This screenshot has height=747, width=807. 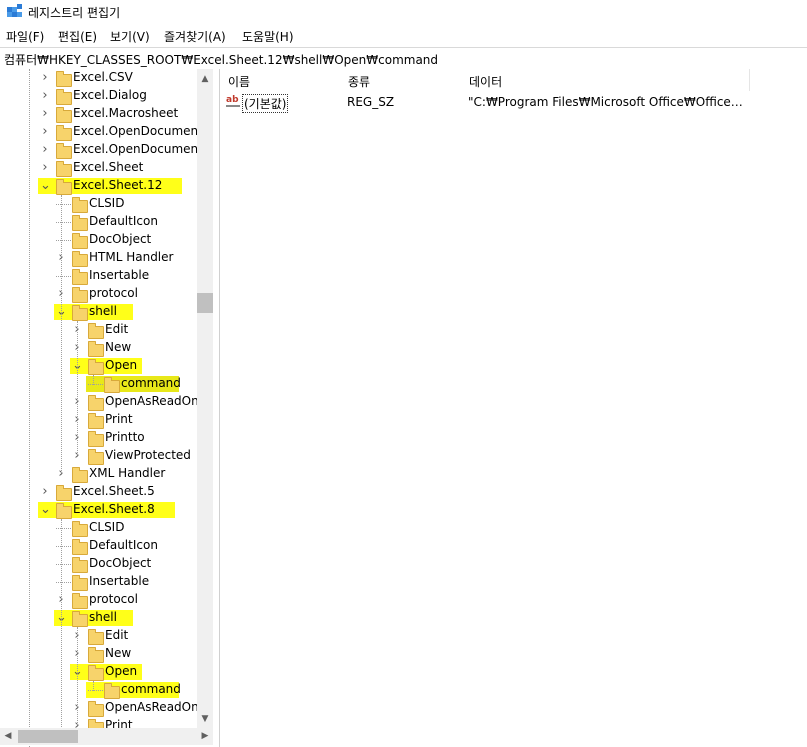 I want to click on tree-node: › XML Handler, so click(x=100, y=474).